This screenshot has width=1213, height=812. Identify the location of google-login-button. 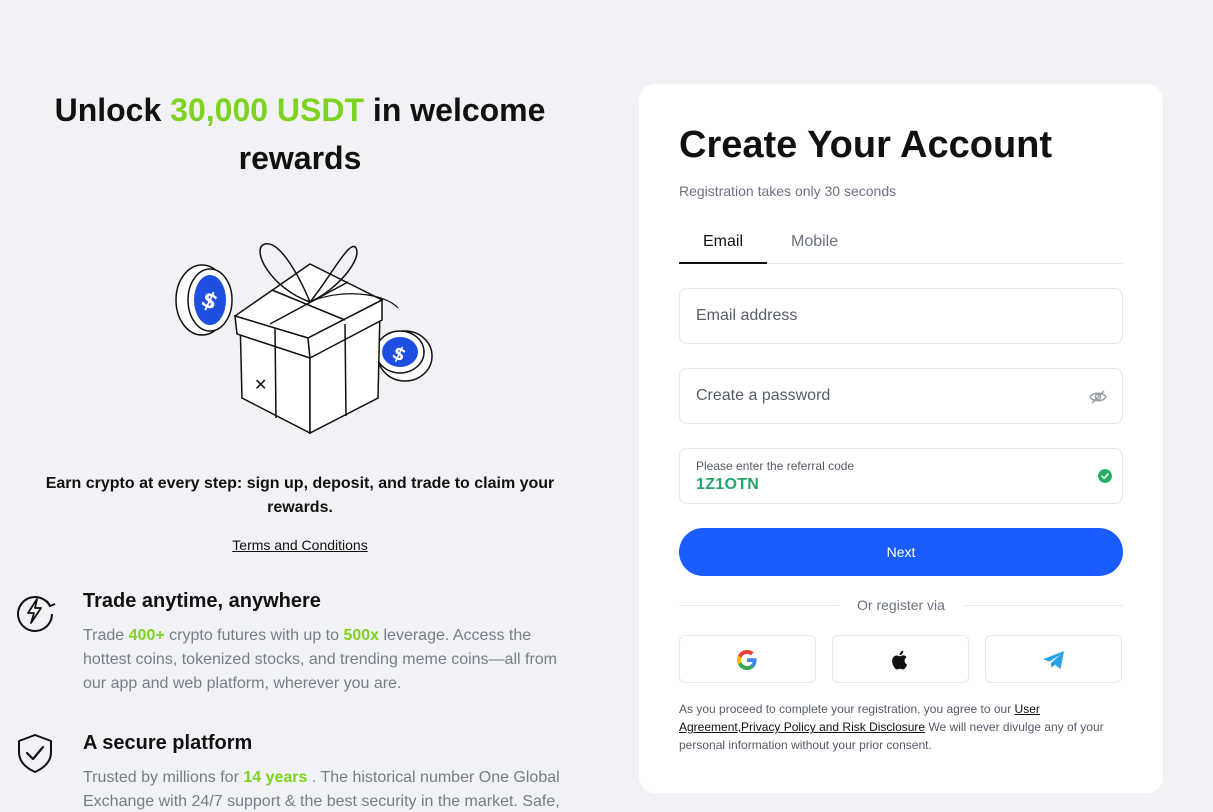
(747, 659).